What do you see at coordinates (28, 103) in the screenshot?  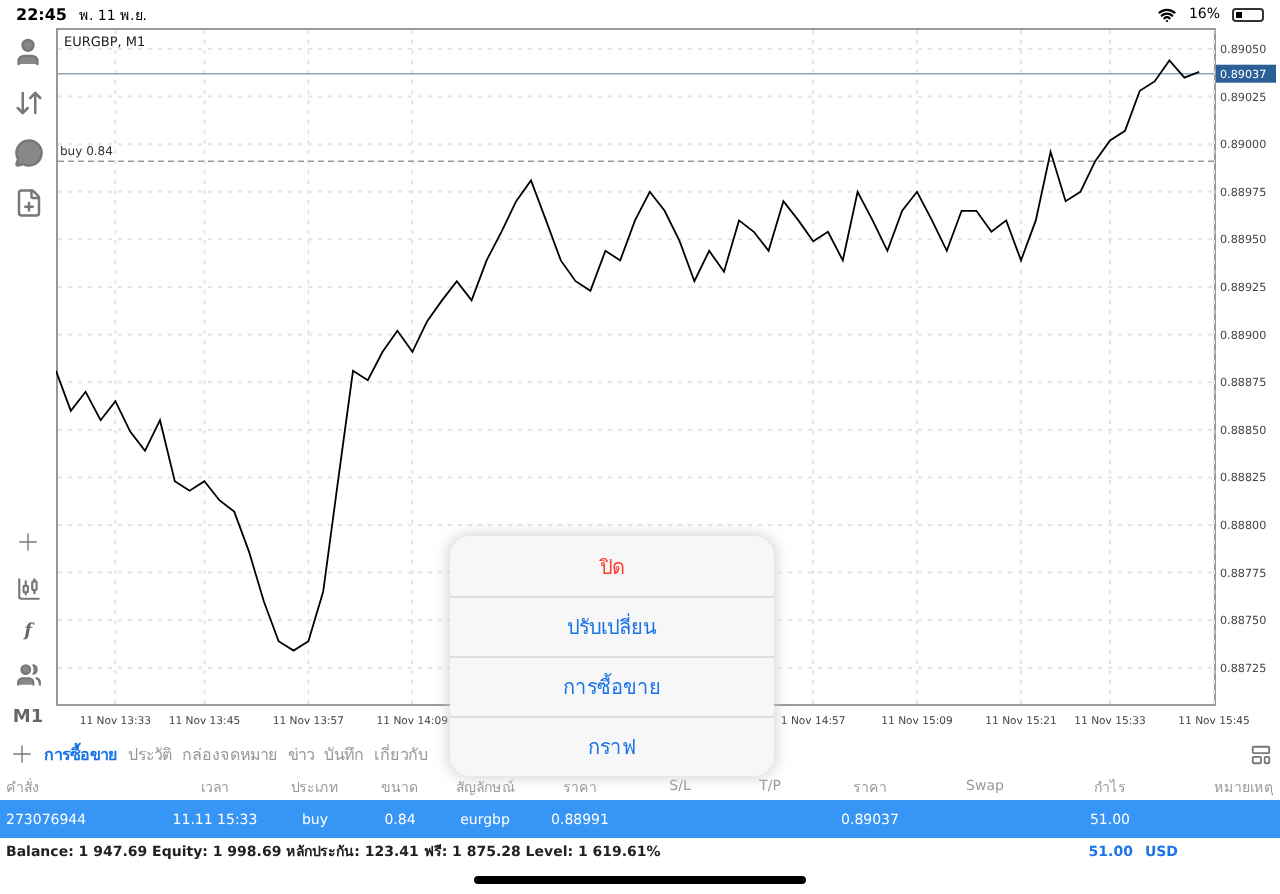 I see `up-down-arrows-icon` at bounding box center [28, 103].